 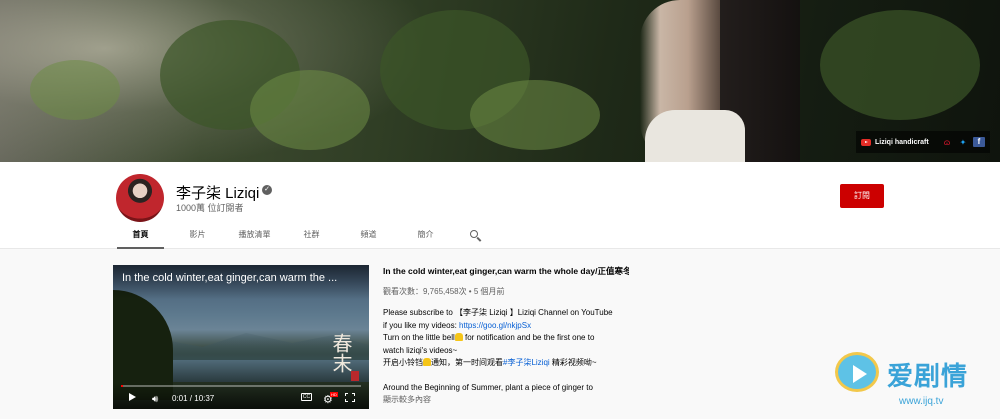 I want to click on tab-home: 首頁, so click(x=140, y=238).